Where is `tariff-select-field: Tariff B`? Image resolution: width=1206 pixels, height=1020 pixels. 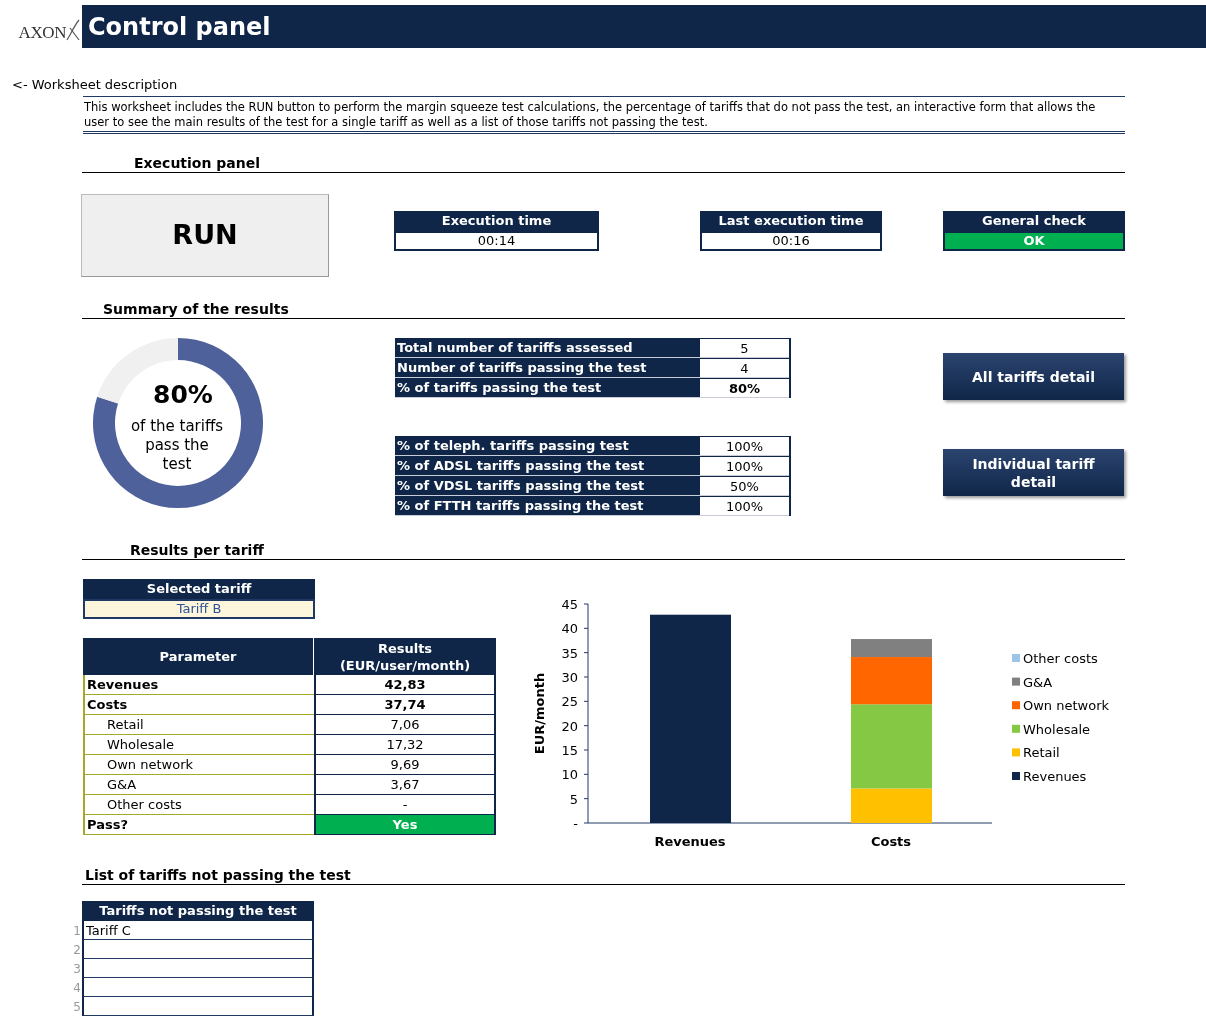 tariff-select-field: Tariff B is located at coordinates (199, 609).